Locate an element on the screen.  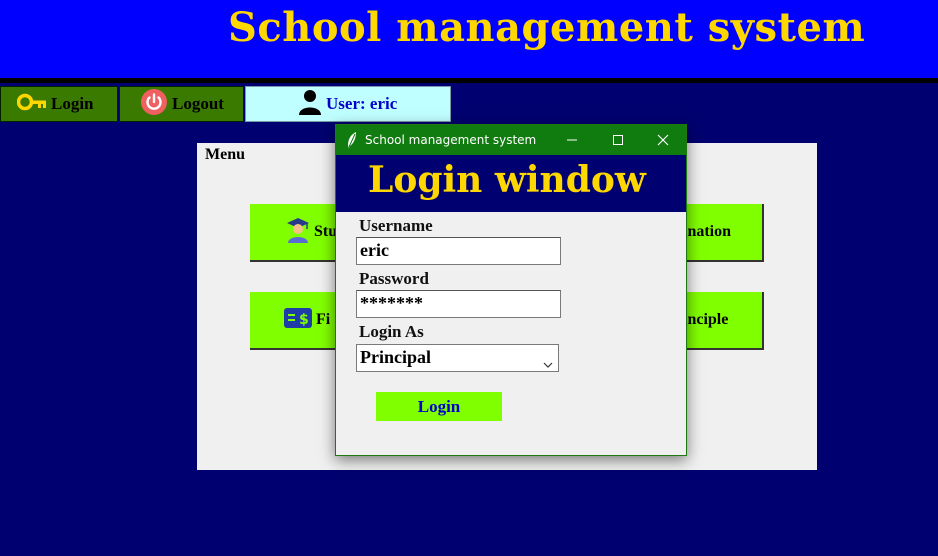
principle-button-label: inciple is located at coordinates (706, 319).